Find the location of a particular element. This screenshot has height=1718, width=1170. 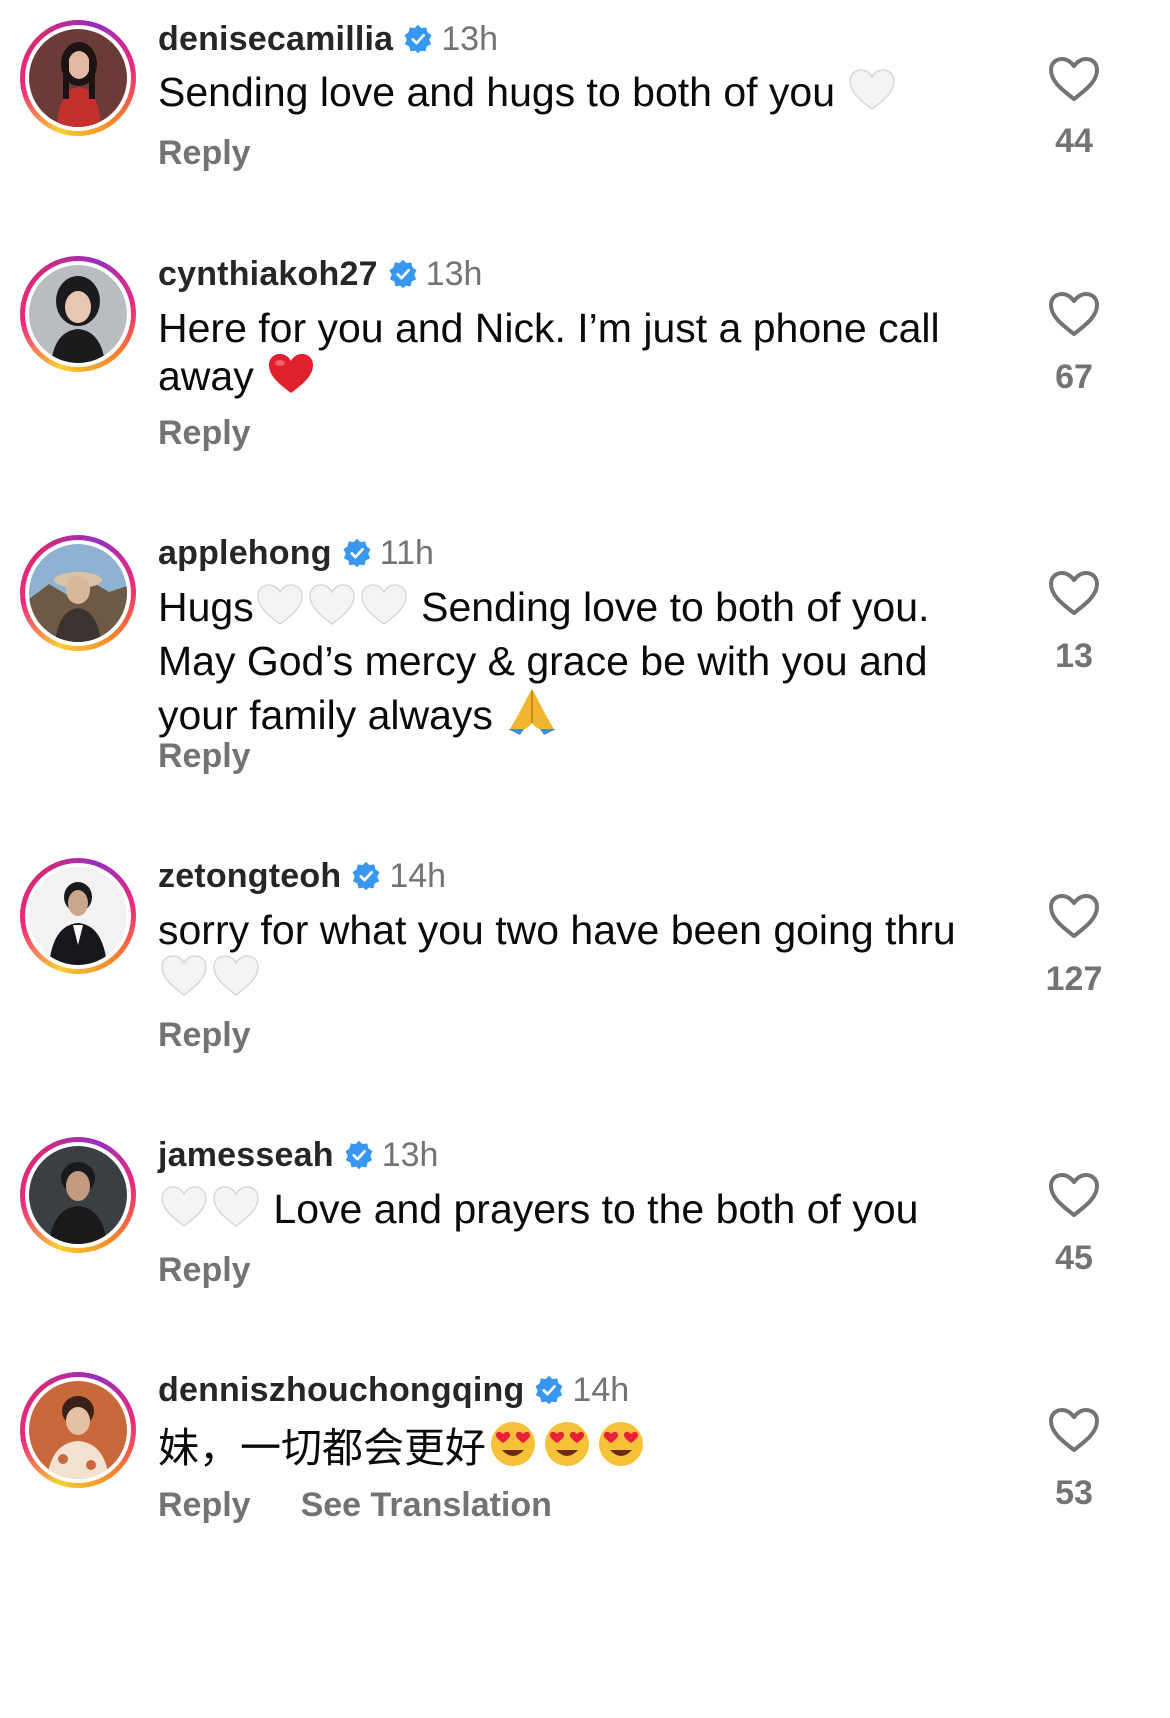

like-count: 53 is located at coordinates (1074, 1493).